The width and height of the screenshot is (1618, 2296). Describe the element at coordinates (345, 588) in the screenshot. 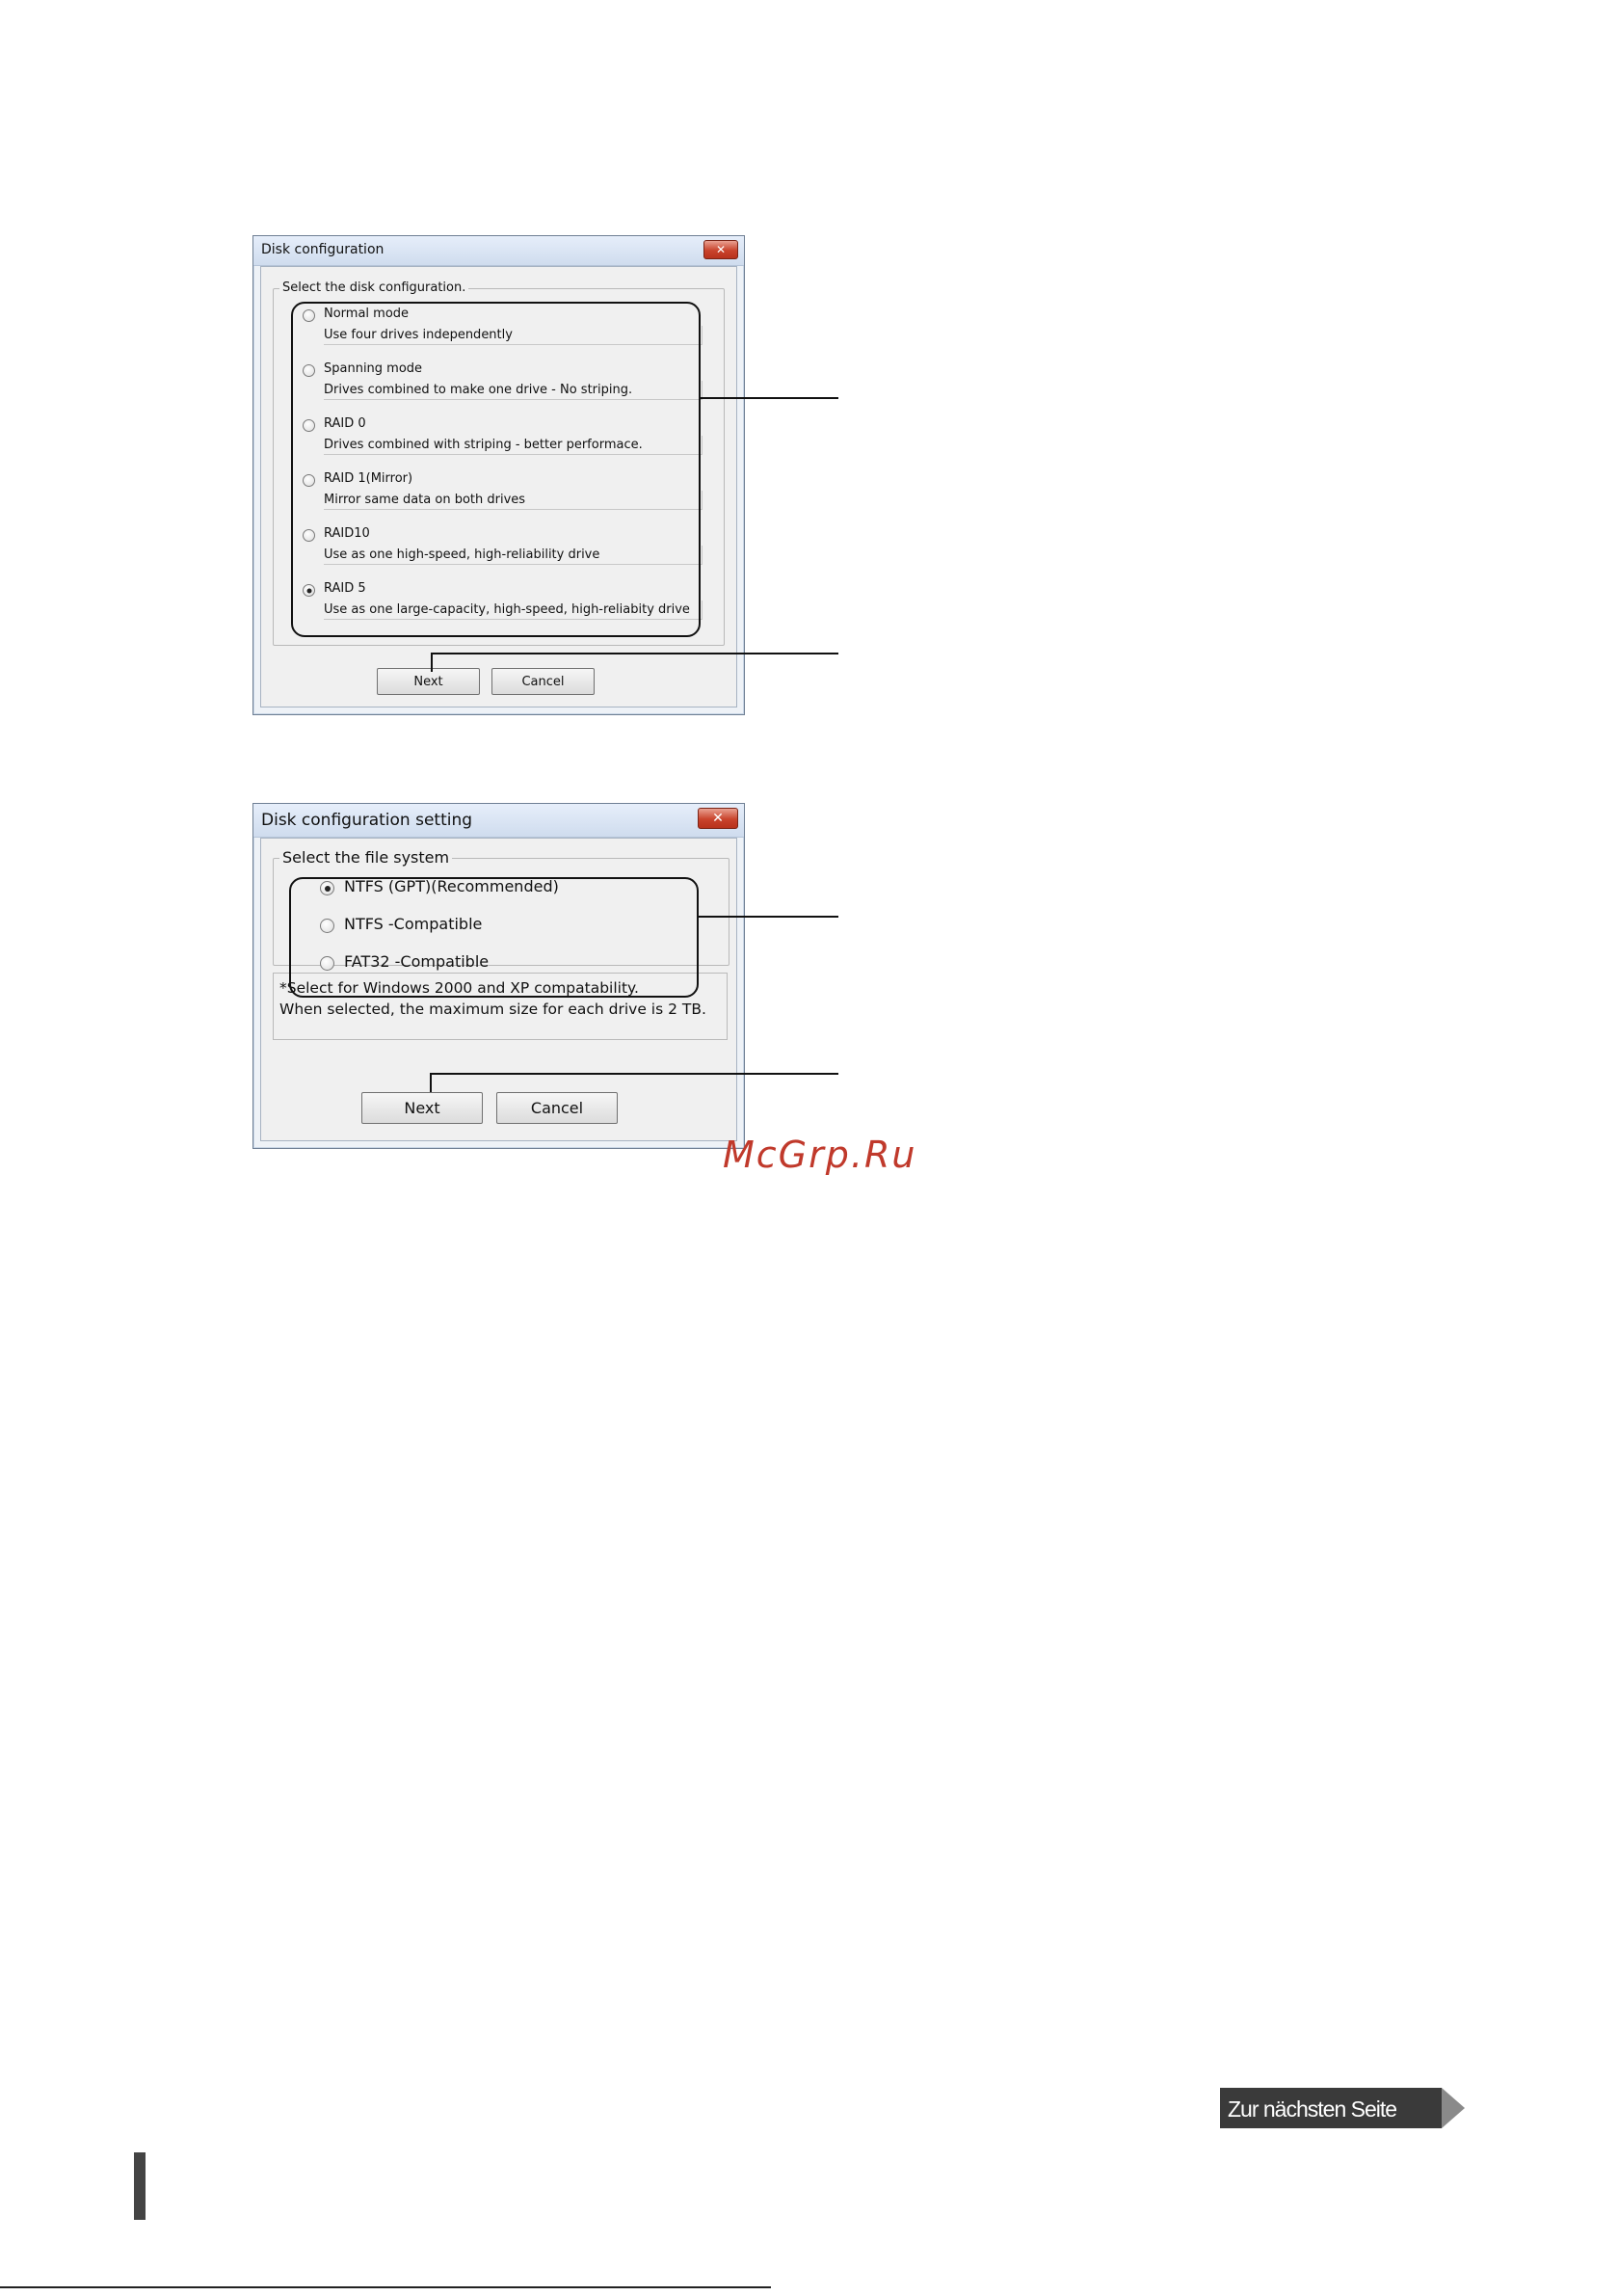

I see `option-label: RAID 5` at that location.